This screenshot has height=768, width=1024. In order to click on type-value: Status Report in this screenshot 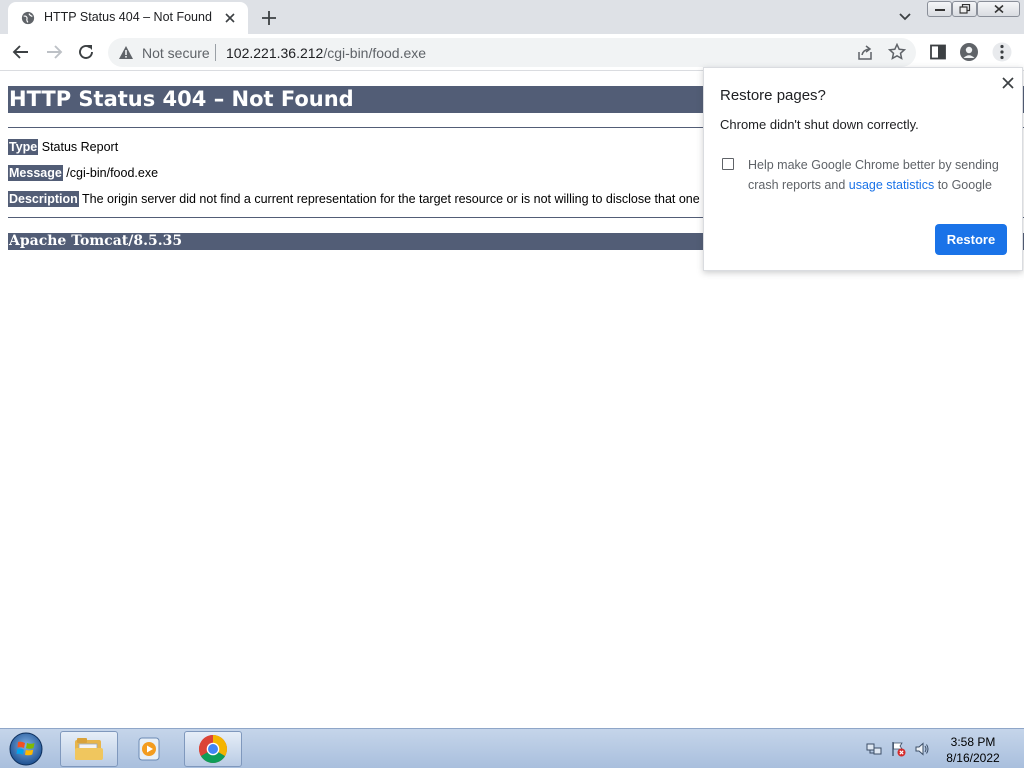, I will do `click(80, 147)`.